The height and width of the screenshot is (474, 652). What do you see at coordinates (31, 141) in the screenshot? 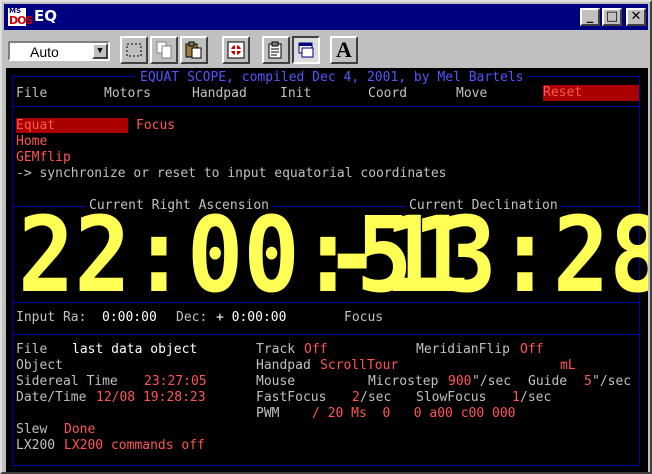
I see `submenu-home: Home` at bounding box center [31, 141].